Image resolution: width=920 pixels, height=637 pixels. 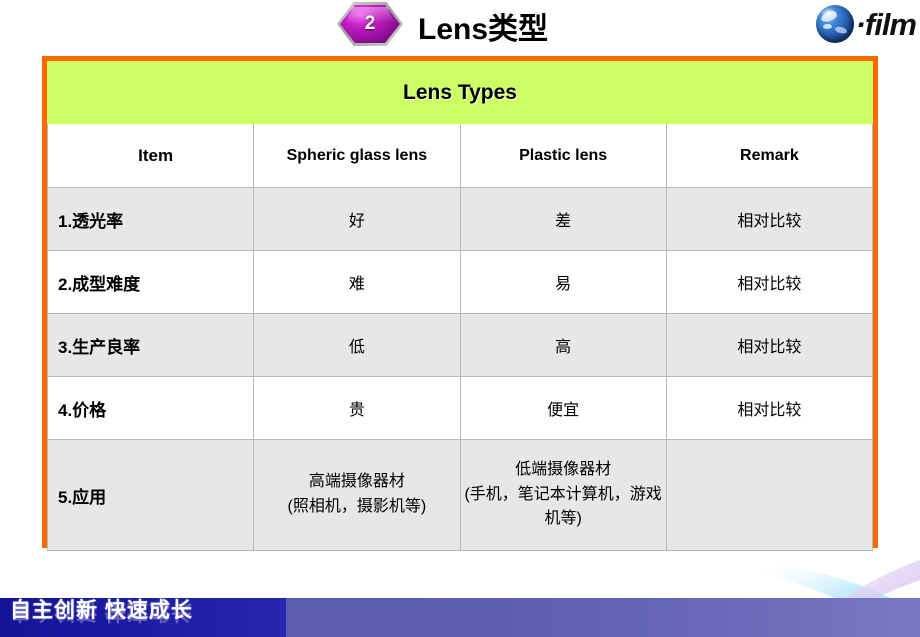 I want to click on table-row: 4.价格 贵 便宜 相对比较, so click(x=460, y=408).